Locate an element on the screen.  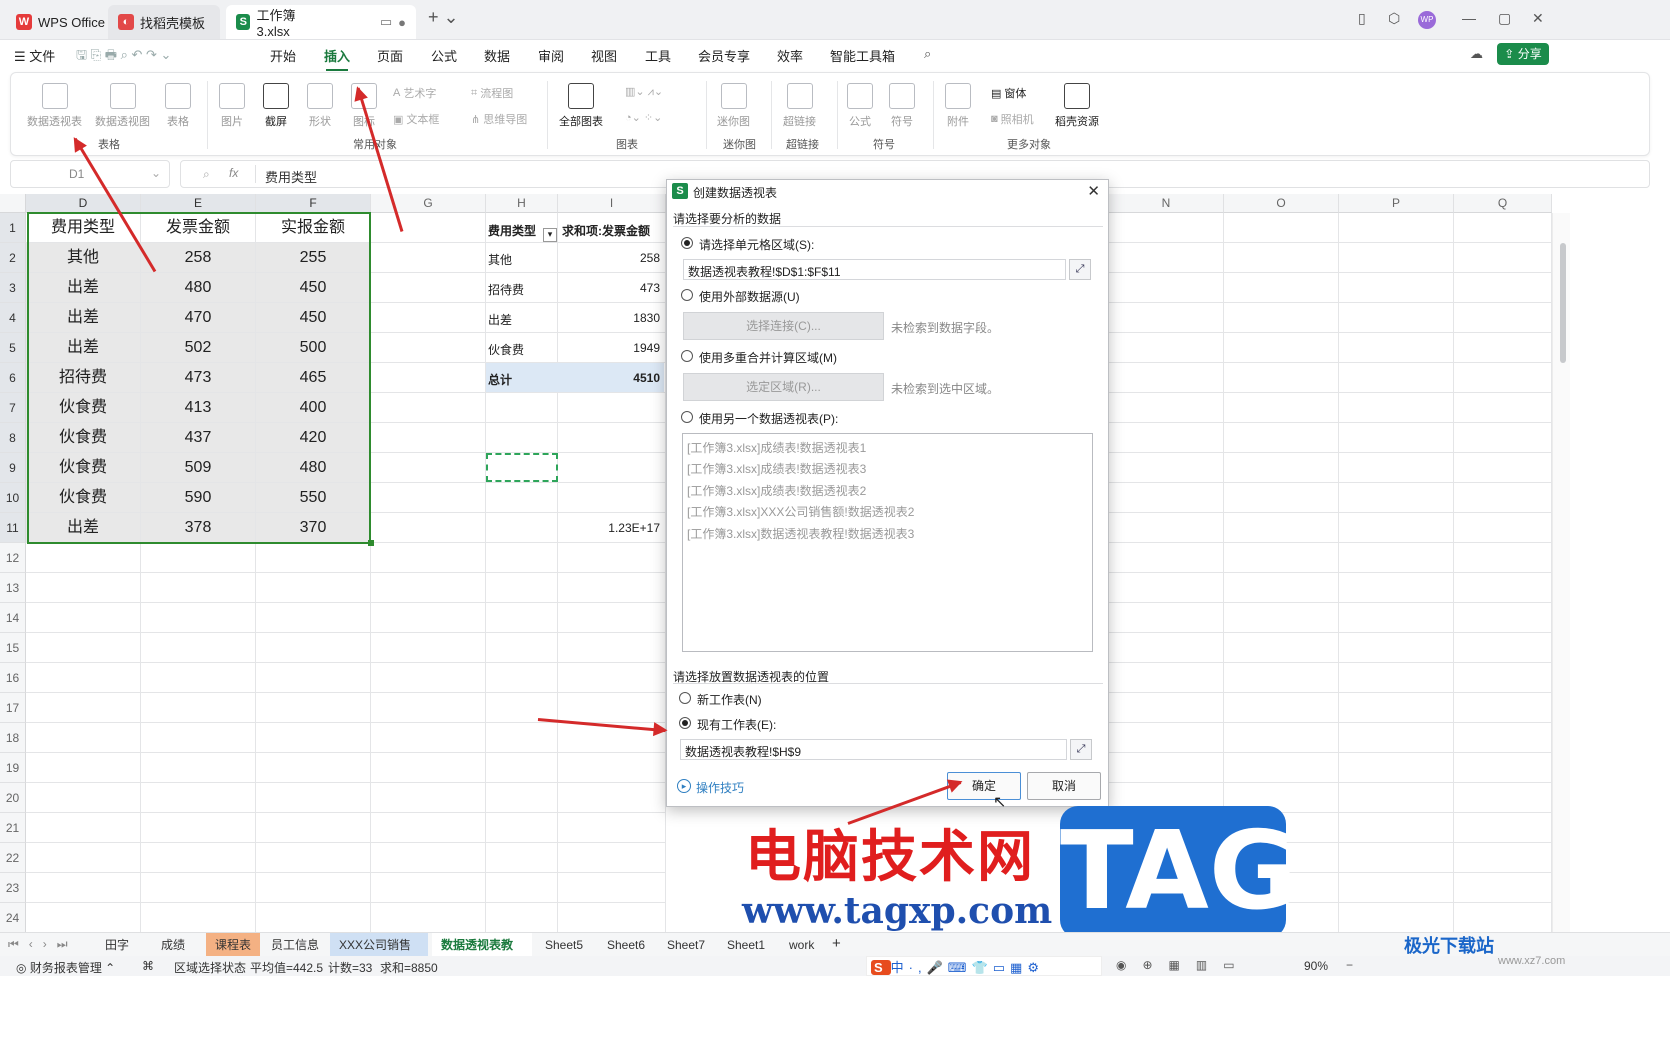
row-header: 17 is located at coordinates (13, 708).